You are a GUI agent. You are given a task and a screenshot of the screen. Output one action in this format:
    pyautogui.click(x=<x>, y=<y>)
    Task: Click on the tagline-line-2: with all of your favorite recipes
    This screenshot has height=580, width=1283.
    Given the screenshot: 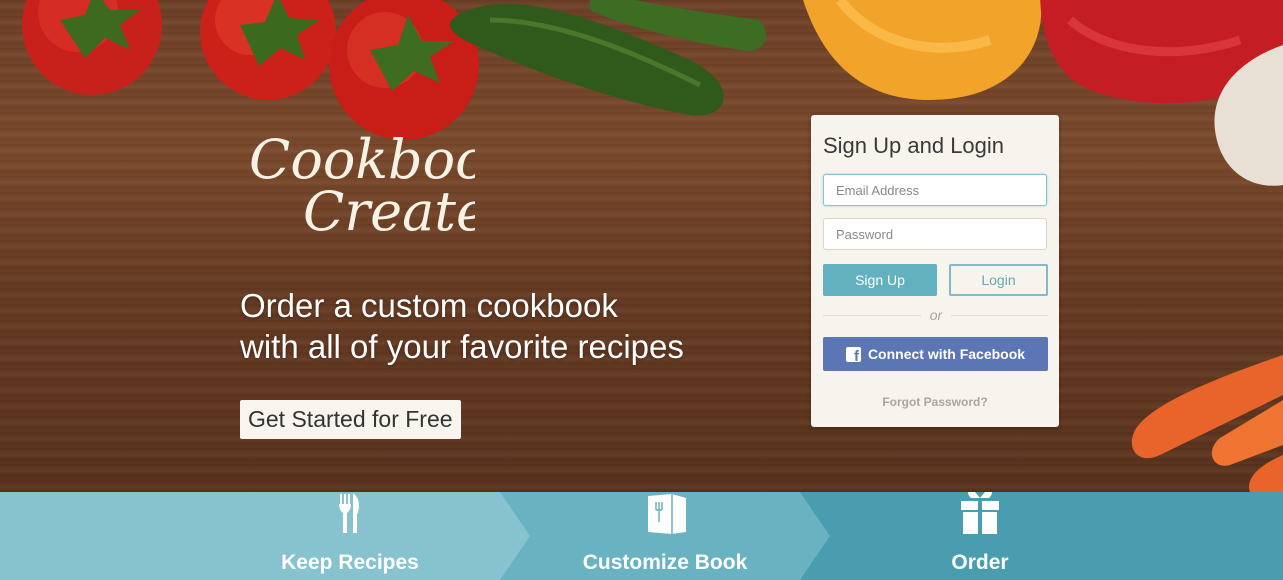 What is the action you would take?
    pyautogui.click(x=462, y=346)
    